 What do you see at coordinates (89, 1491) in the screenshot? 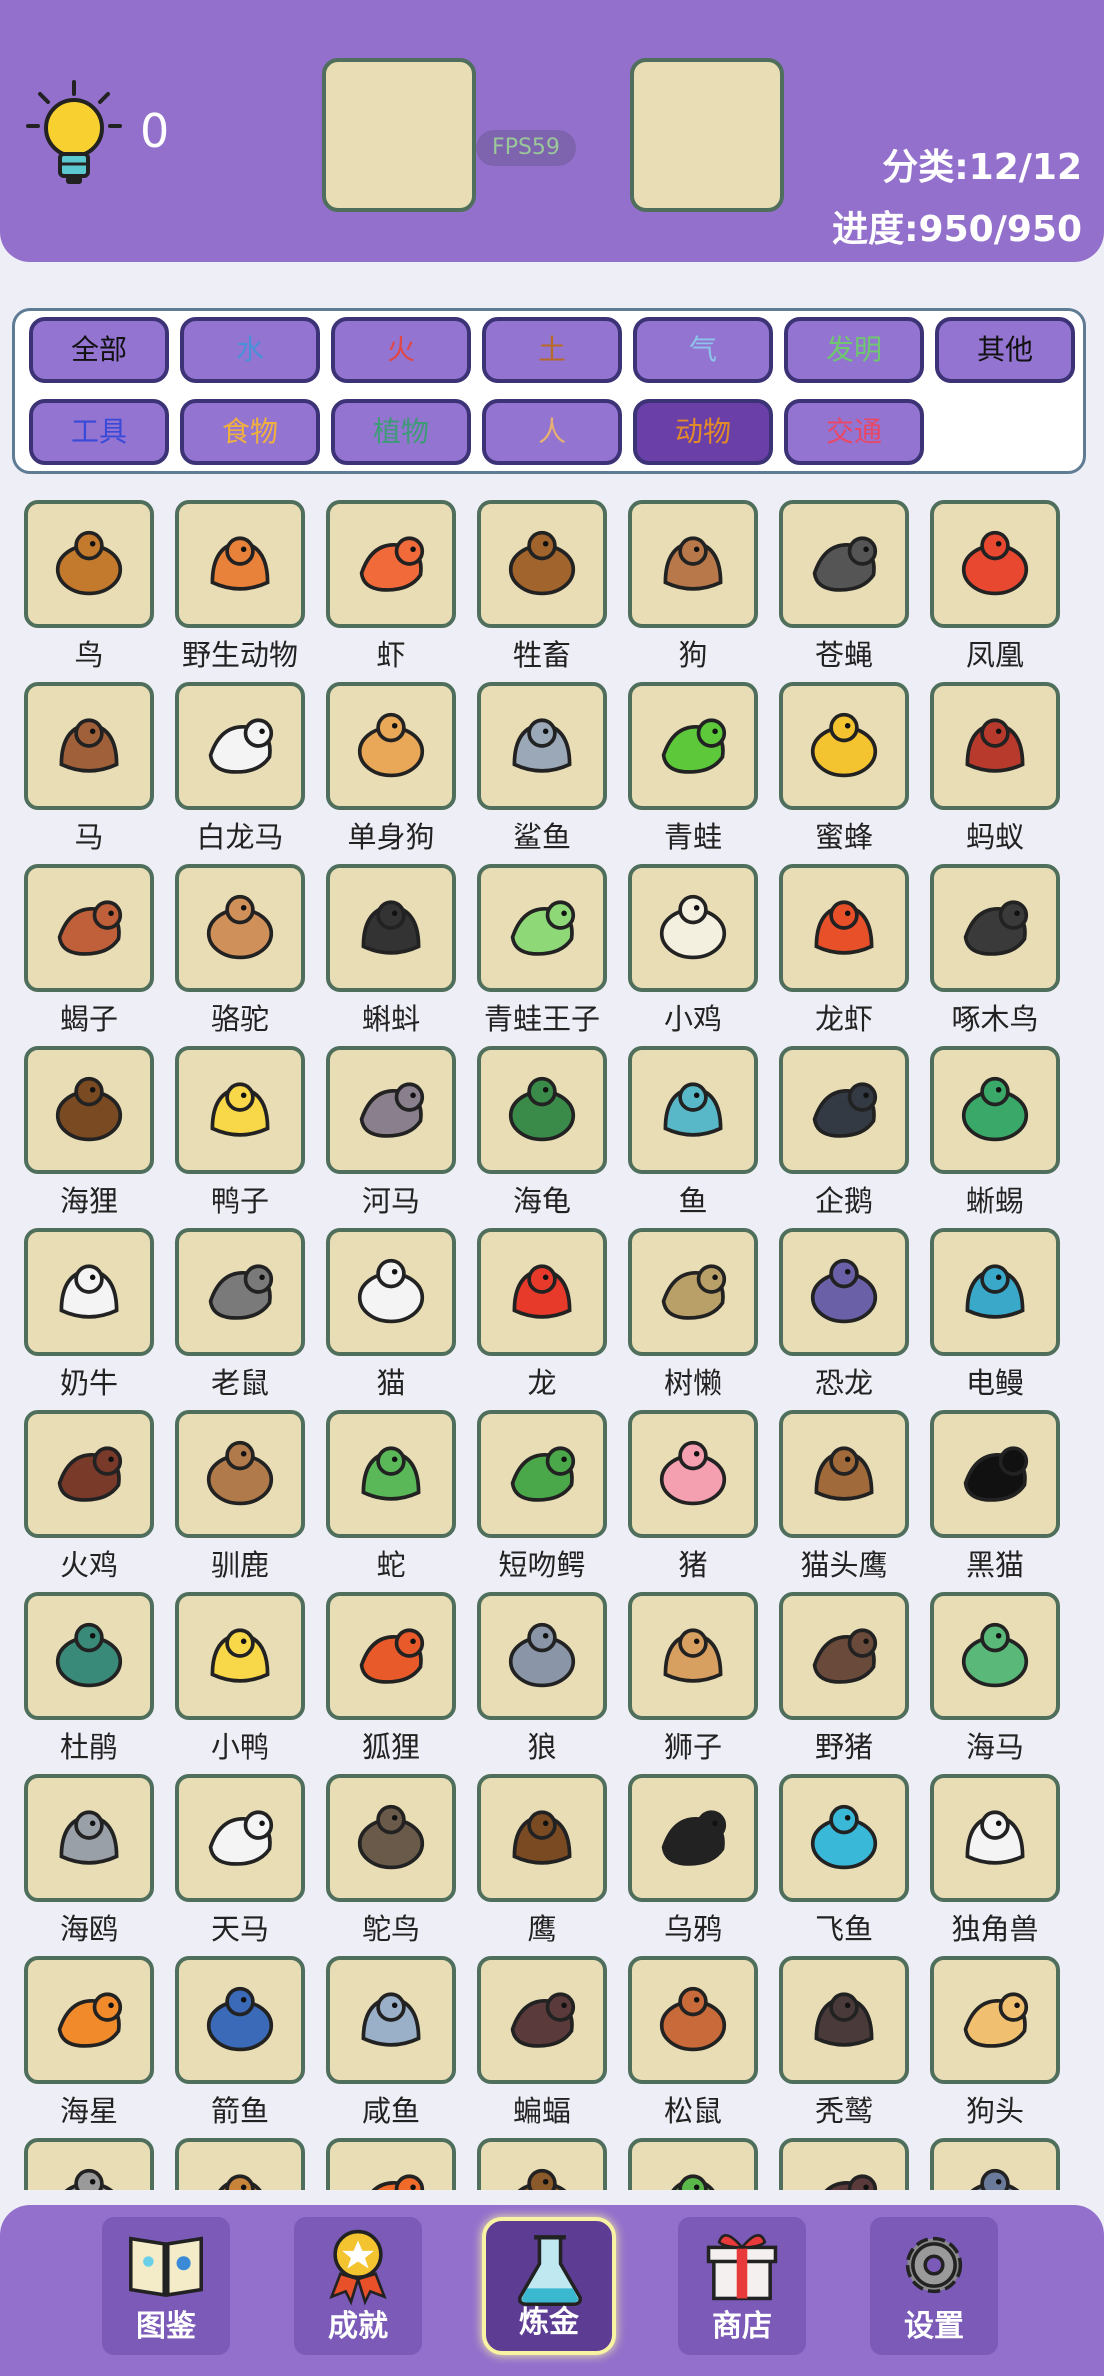
I see `element-card: 火鸡` at bounding box center [89, 1491].